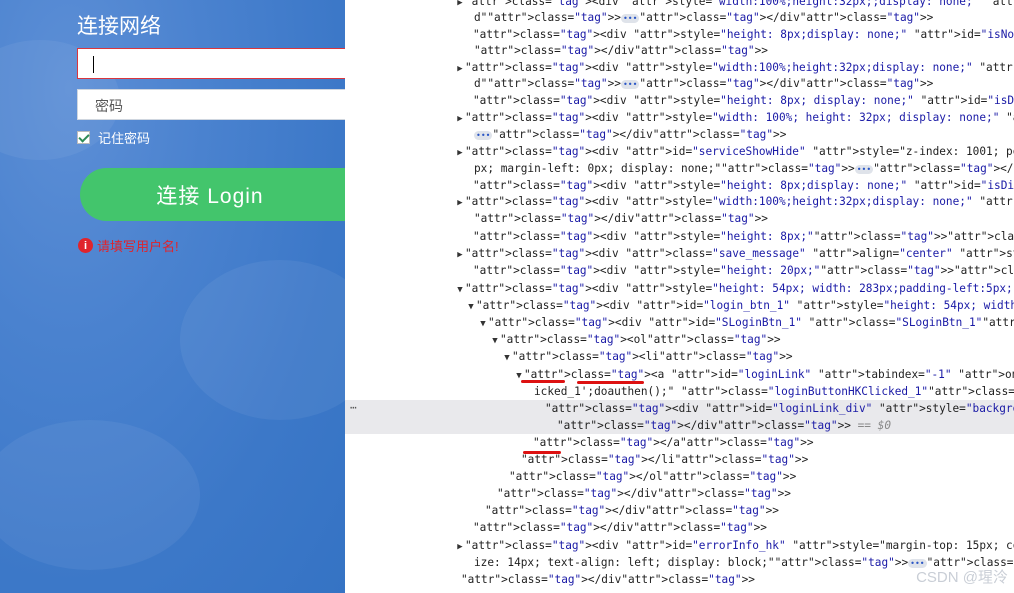  Describe the element at coordinates (124, 138) in the screenshot. I see `remember-label: 记住密码` at that location.